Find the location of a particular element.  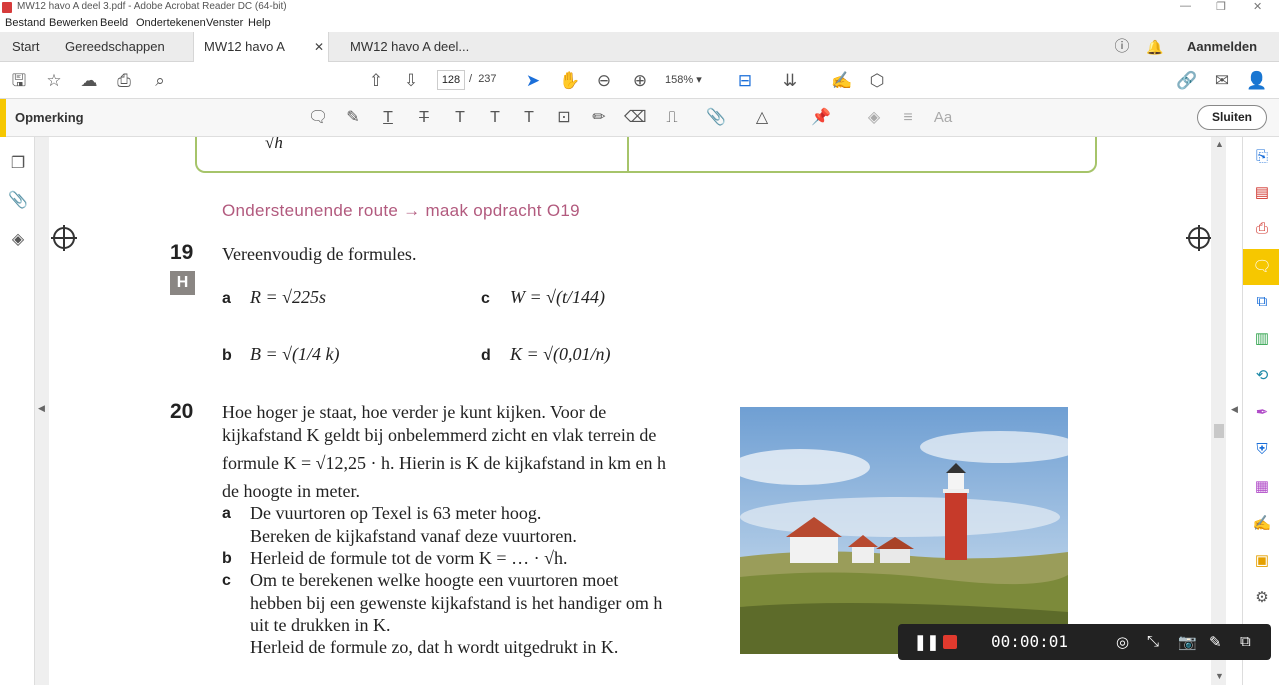

protect-icon: ⛨ is located at coordinates (1262, 450).